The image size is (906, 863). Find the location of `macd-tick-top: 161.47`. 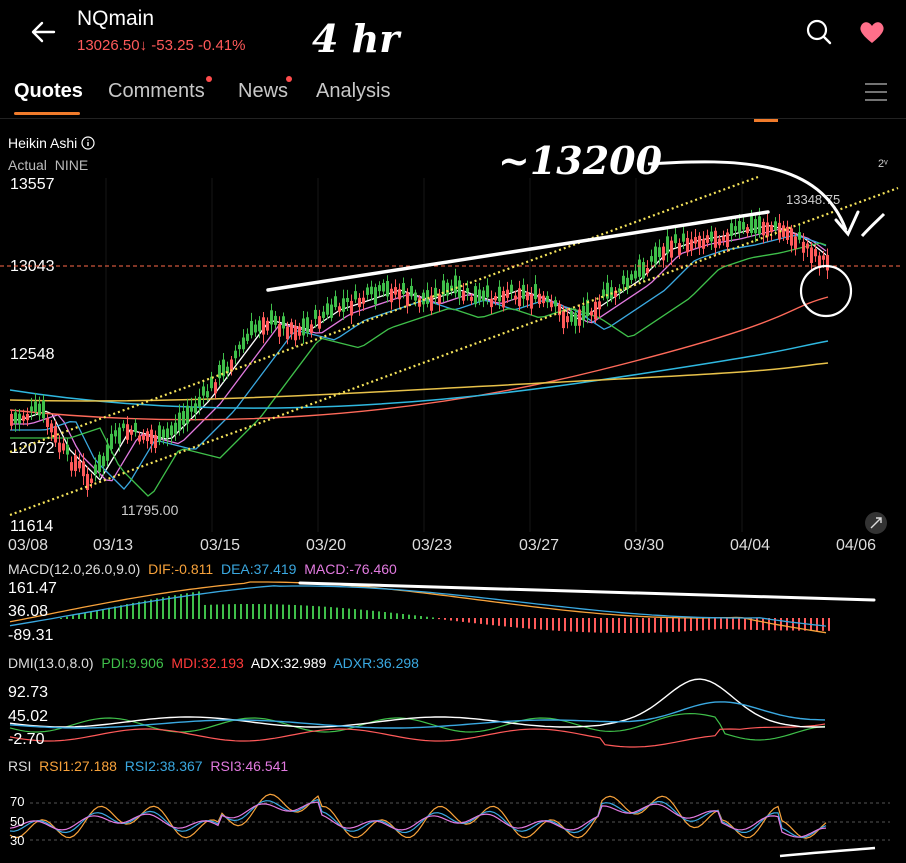

macd-tick-top: 161.47 is located at coordinates (32, 588).